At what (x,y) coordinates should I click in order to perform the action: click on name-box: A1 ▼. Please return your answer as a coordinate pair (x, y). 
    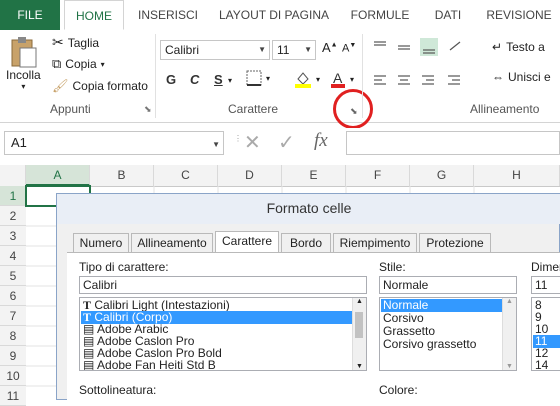
    Looking at the image, I should click on (114, 143).